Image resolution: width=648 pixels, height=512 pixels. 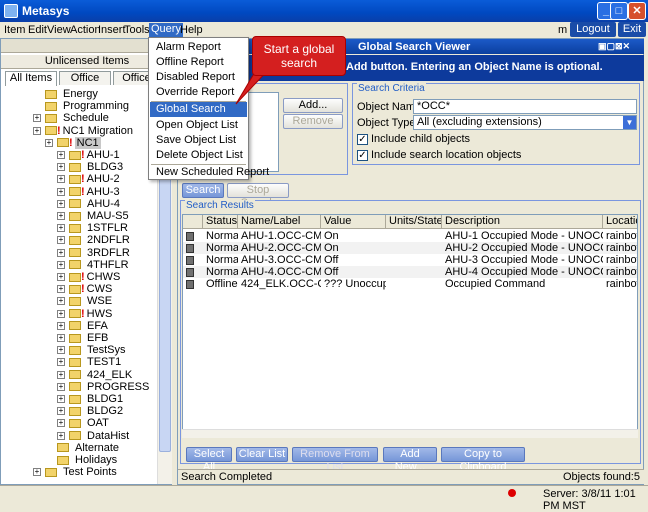 What do you see at coordinates (619, 11) in the screenshot?
I see `maximize-button: □` at bounding box center [619, 11].